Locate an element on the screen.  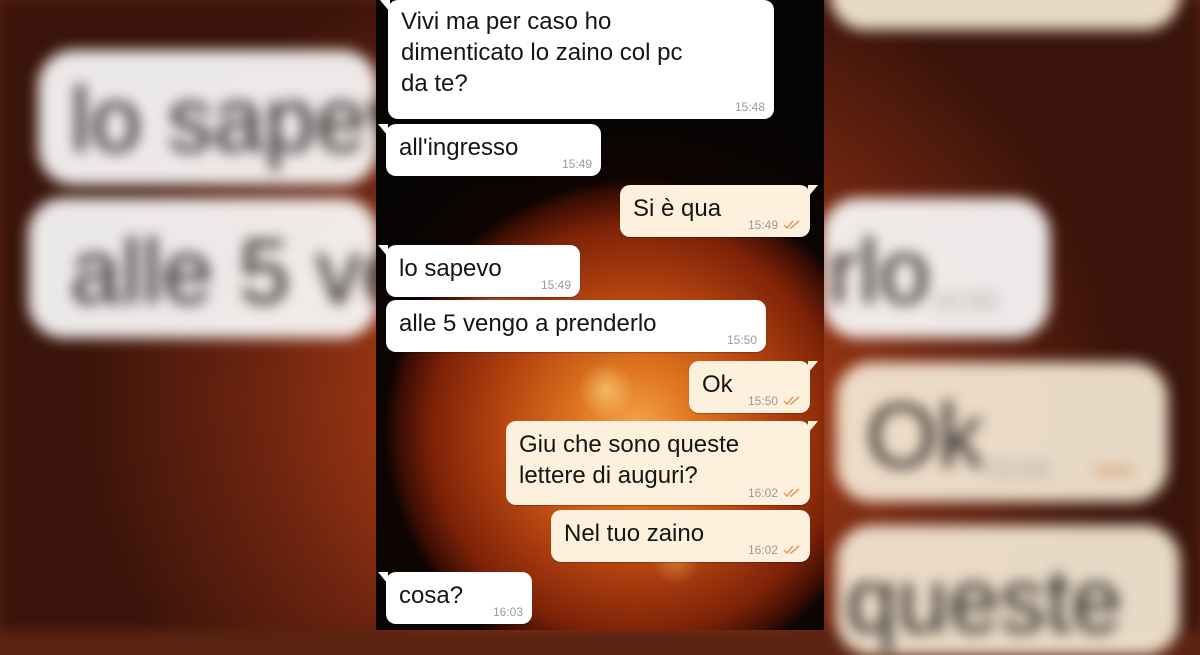
message-text: all'ingresso is located at coordinates (459, 147).